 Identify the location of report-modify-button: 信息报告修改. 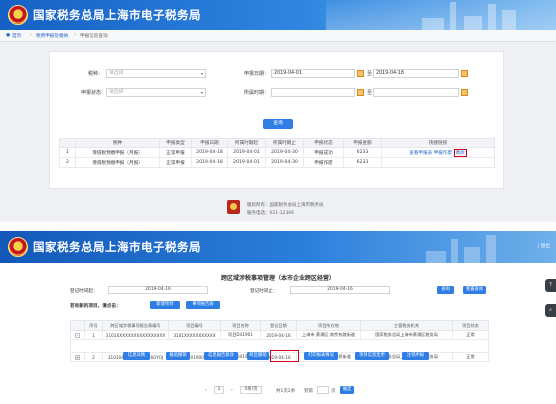
(221, 356).